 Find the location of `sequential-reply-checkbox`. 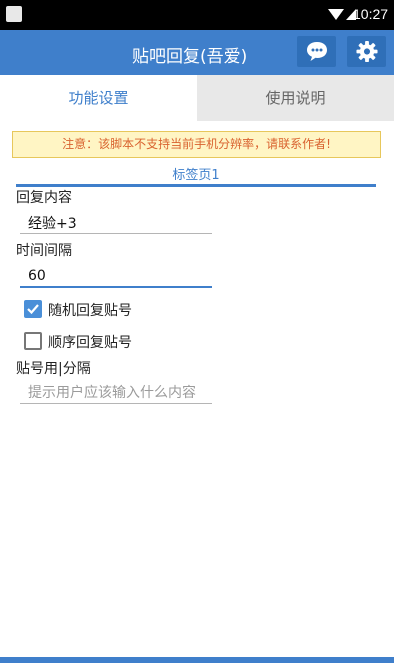

sequential-reply-checkbox is located at coordinates (33, 341).